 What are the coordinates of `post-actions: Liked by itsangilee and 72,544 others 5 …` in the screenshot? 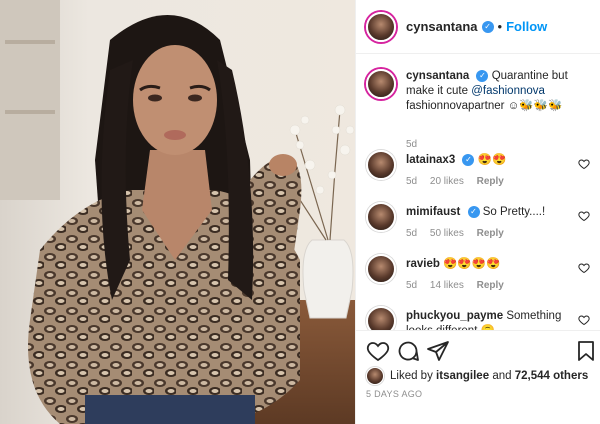 It's located at (478, 377).